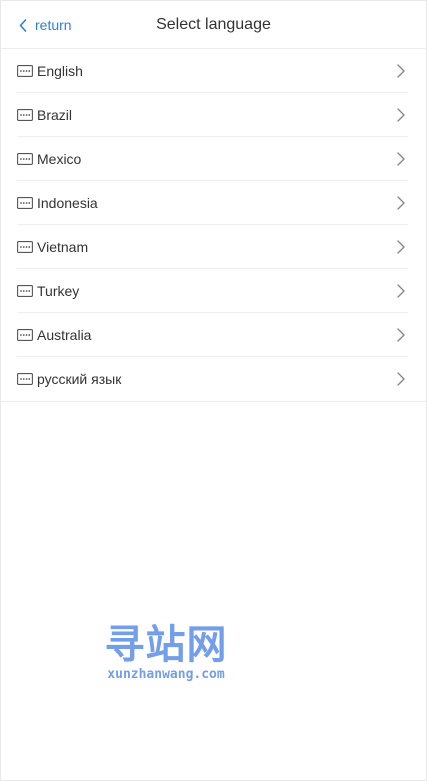  Describe the element at coordinates (213, 159) in the screenshot. I see `language-item: Mexico` at that location.